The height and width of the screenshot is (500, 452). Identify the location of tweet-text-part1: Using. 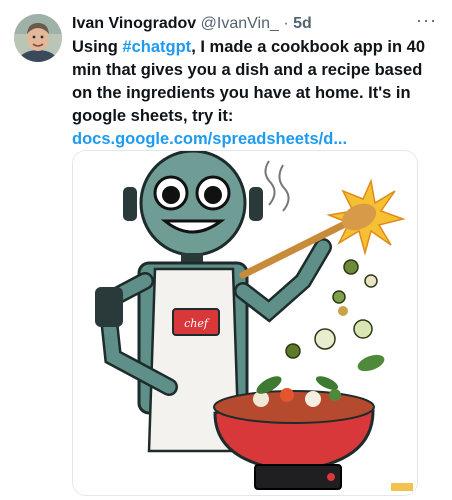
(97, 47).